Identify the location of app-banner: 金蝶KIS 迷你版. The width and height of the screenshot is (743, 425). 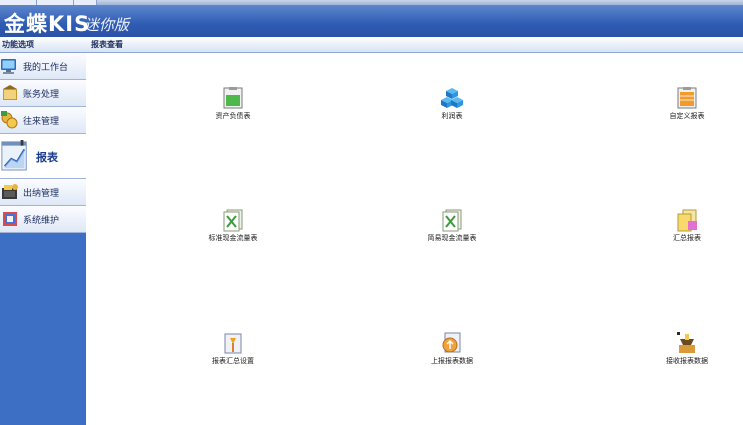
(371, 21).